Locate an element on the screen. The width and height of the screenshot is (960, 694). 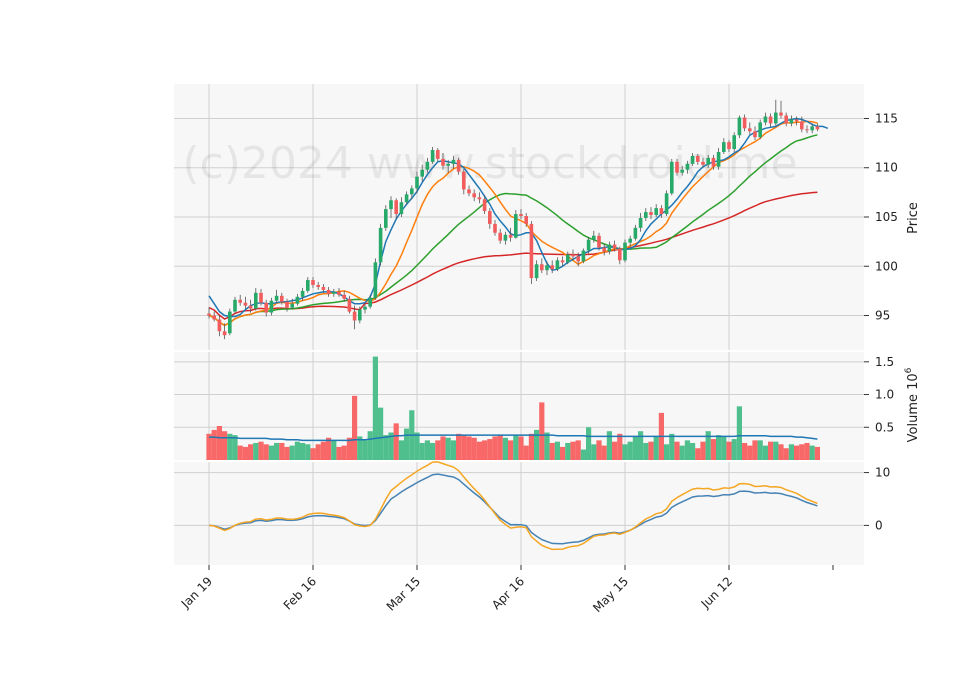
price-tick-label: 110 is located at coordinates (886, 168).